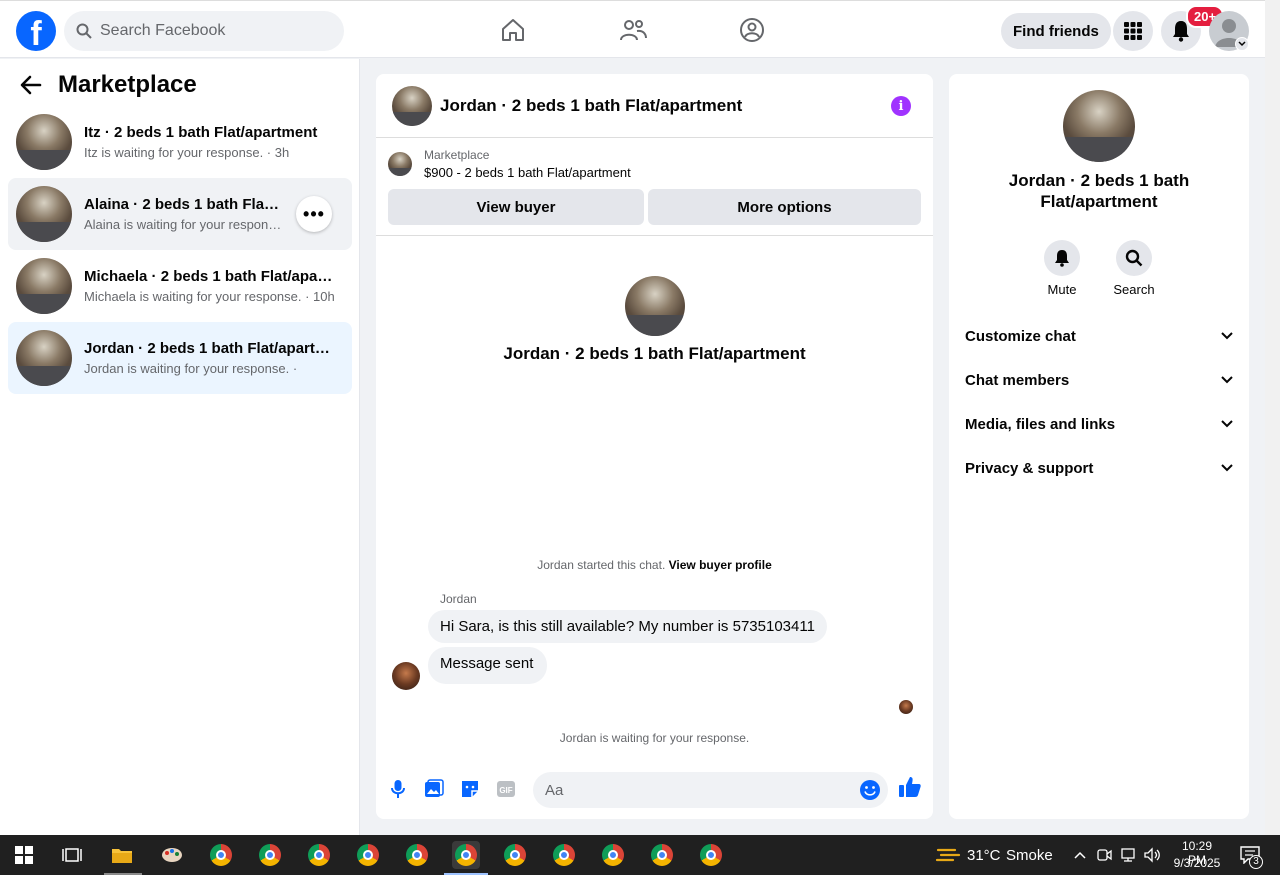 The image size is (1280, 875). What do you see at coordinates (201, 132) in the screenshot?
I see `conversation-title: Itz · 2 beds 1 bath Flat/apartment` at bounding box center [201, 132].